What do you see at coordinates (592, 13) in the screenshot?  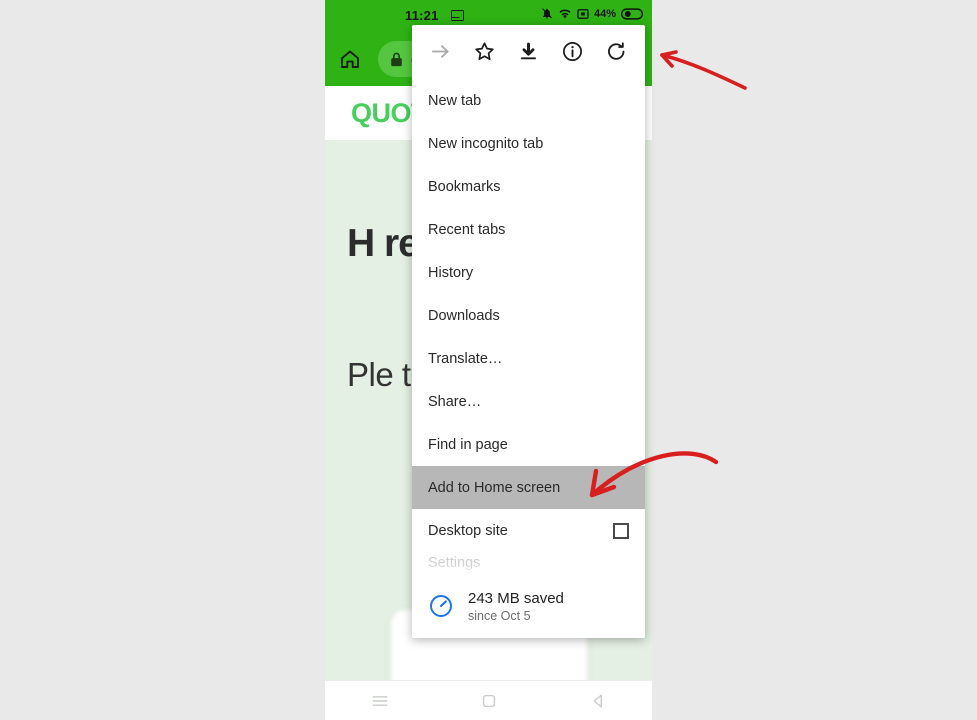 I see `status-icons: 44%` at bounding box center [592, 13].